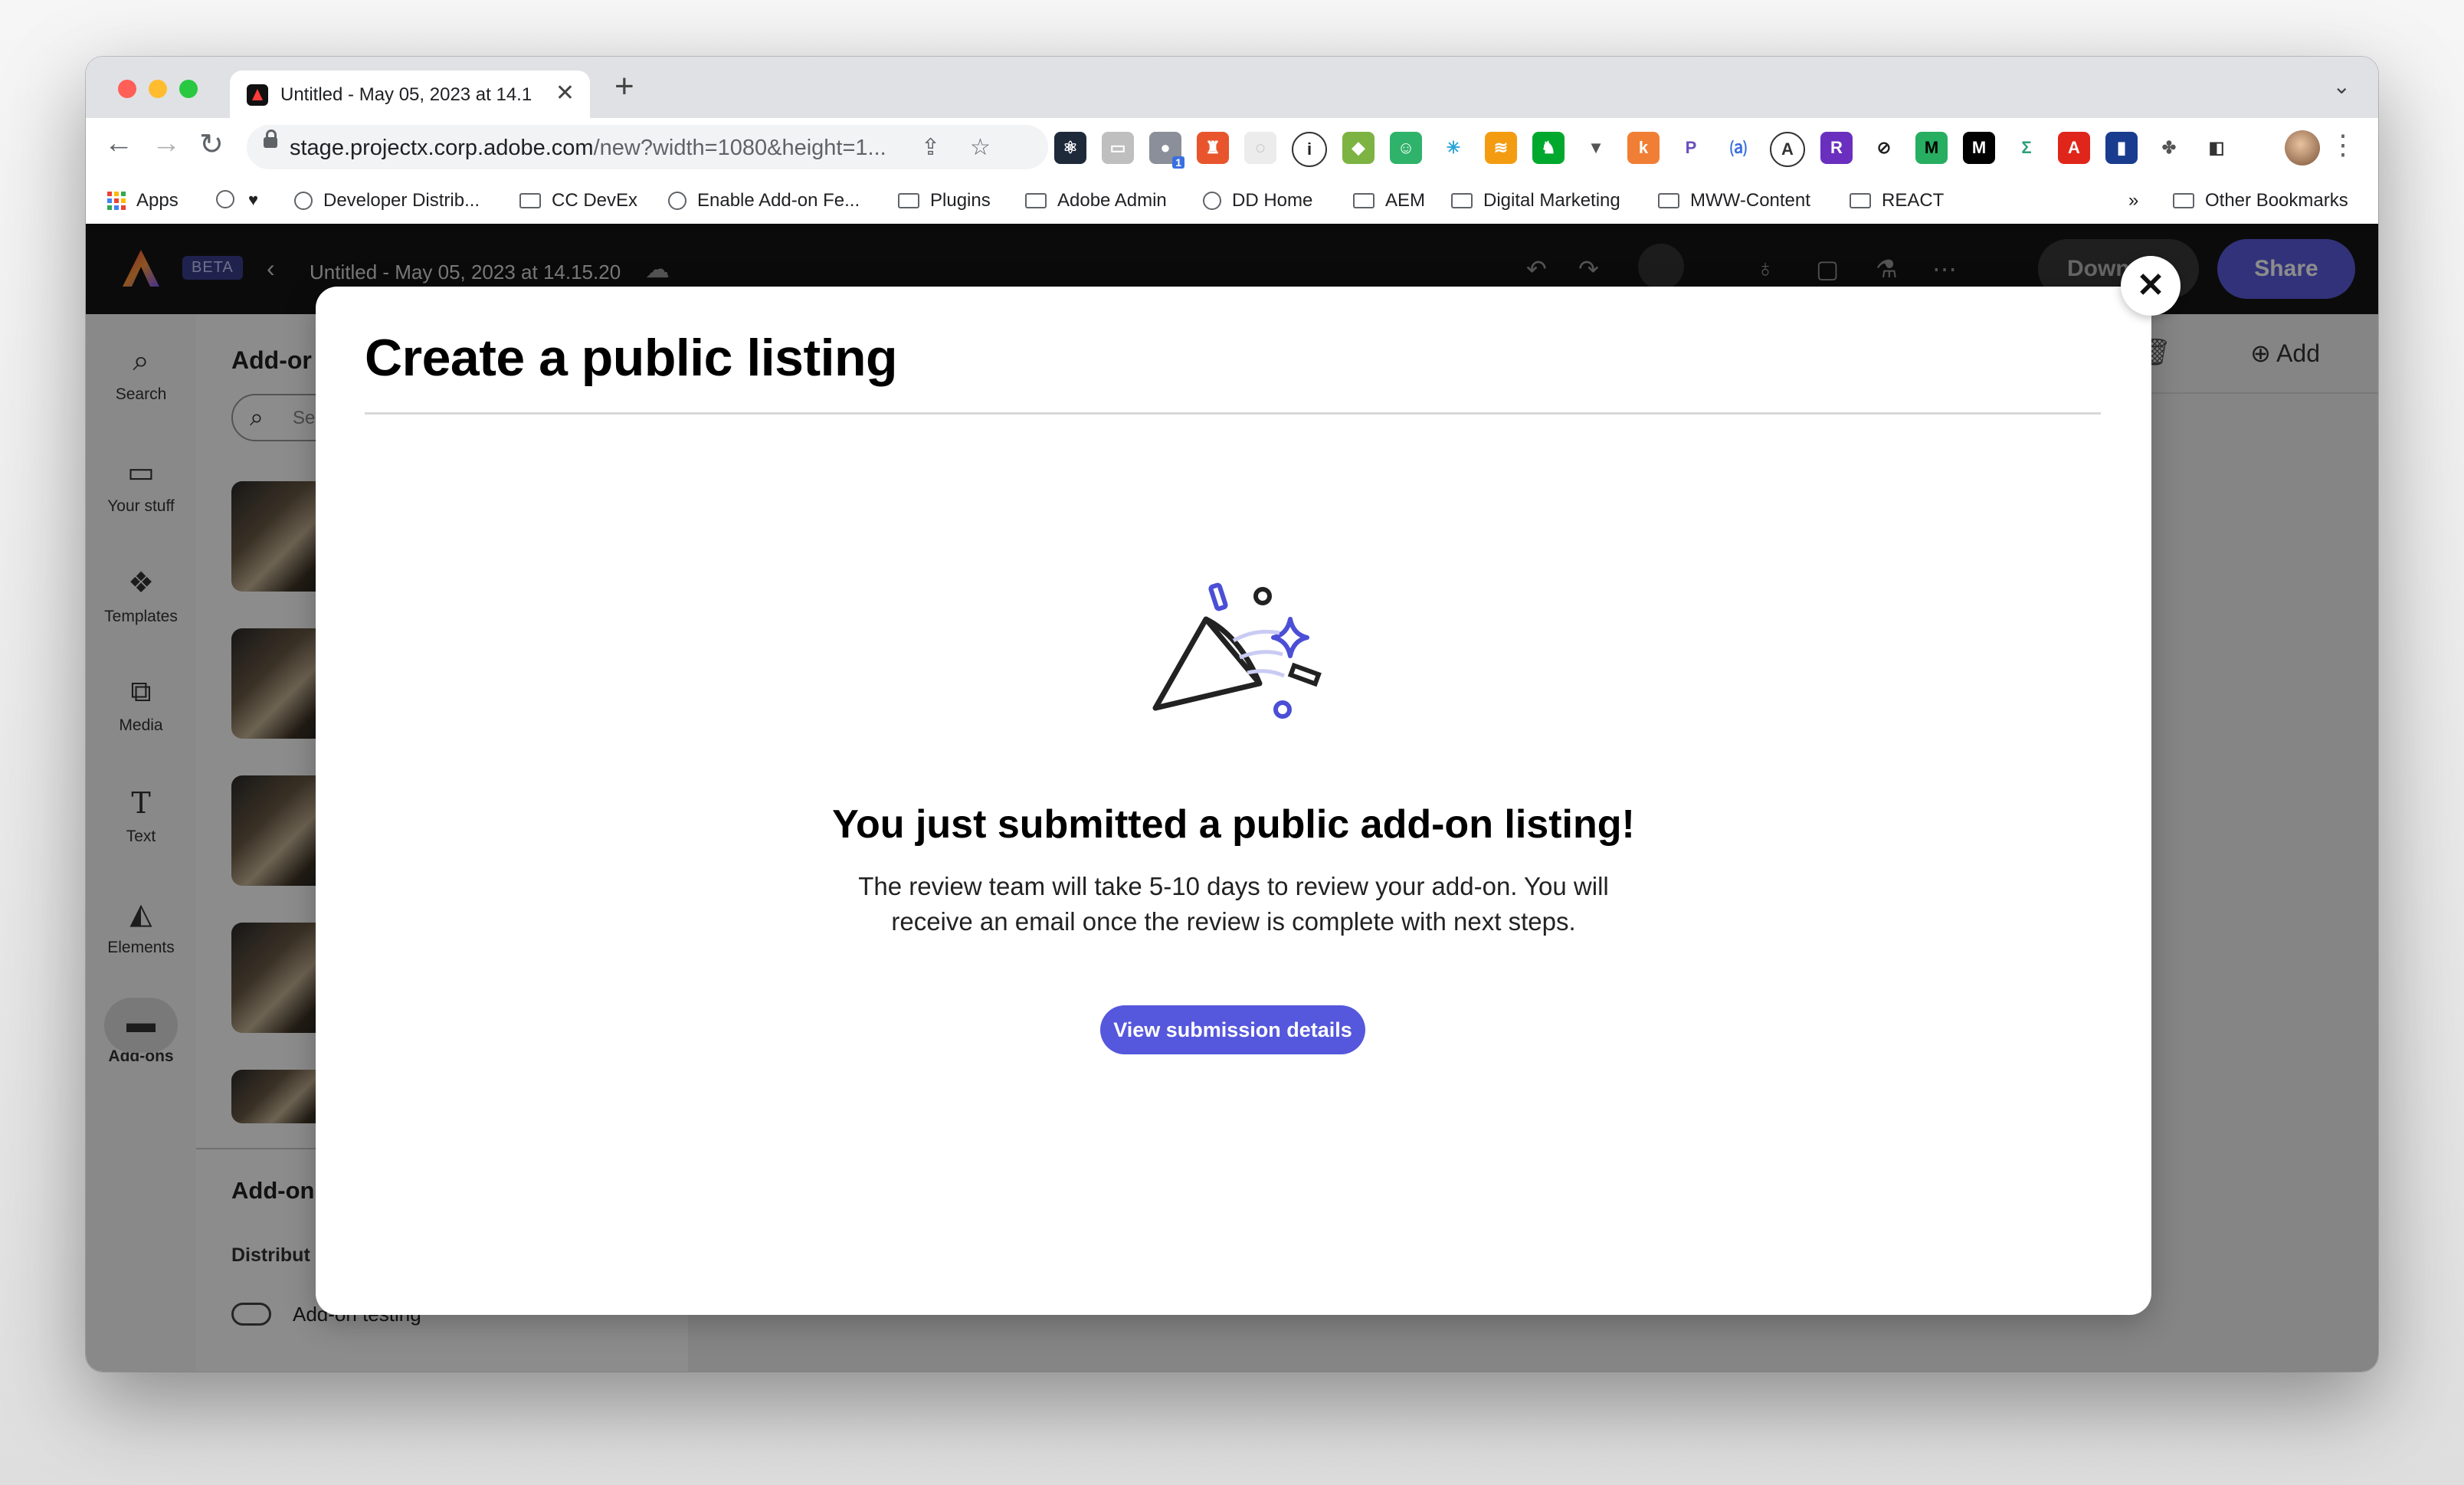 The image size is (2464, 1485). Describe the element at coordinates (1389, 200) in the screenshot. I see `bookmark-aem: AEM` at that location.